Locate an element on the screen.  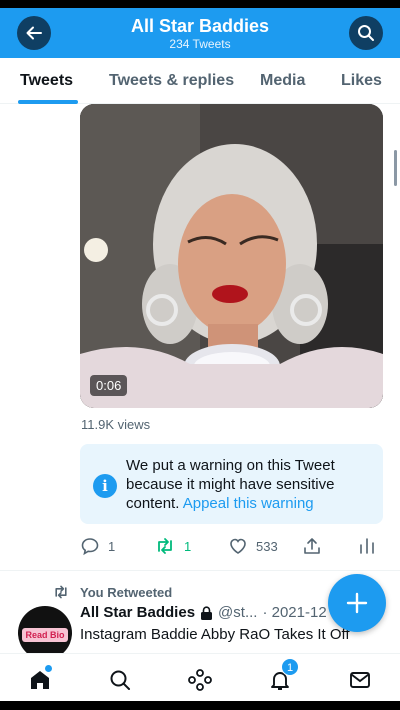
nav-messages is located at coordinates (360, 680).